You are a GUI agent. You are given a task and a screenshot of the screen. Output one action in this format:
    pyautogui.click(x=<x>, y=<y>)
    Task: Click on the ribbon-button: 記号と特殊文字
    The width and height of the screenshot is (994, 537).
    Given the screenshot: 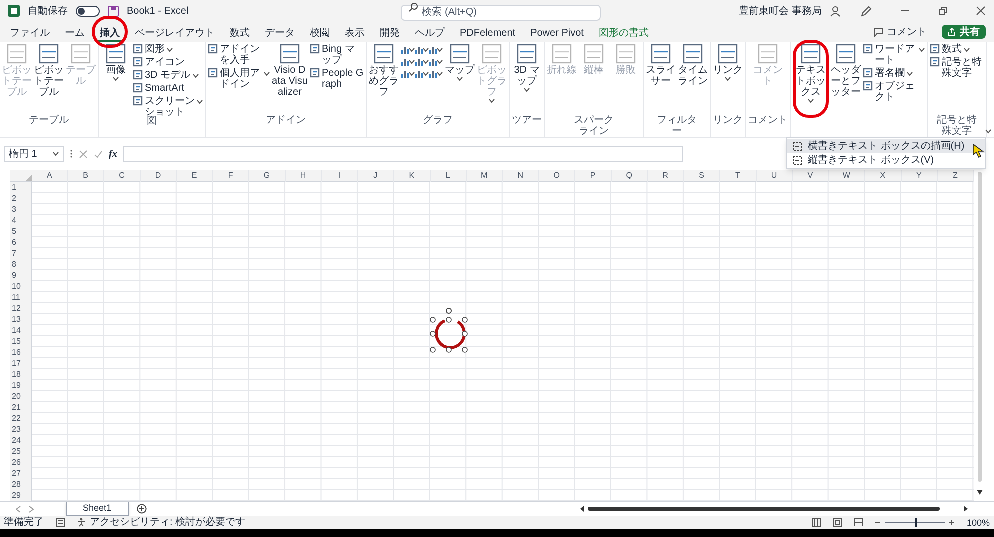 What is the action you would take?
    pyautogui.click(x=957, y=68)
    